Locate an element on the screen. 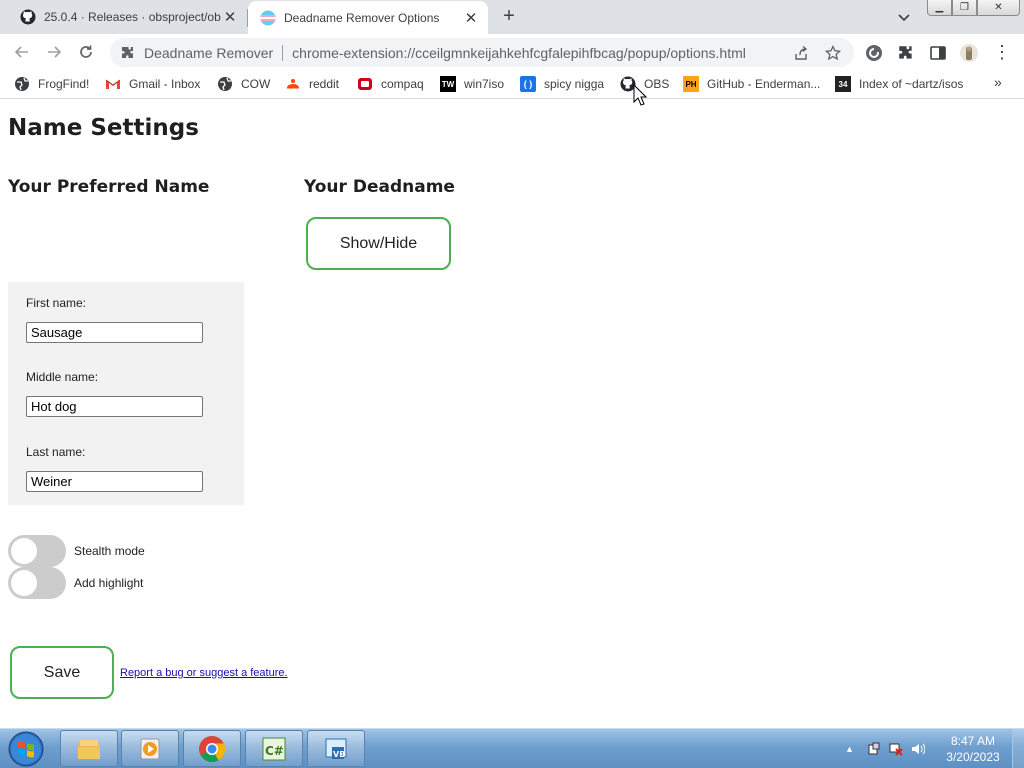 The height and width of the screenshot is (768, 1024). profile-avatar is located at coordinates (969, 53).